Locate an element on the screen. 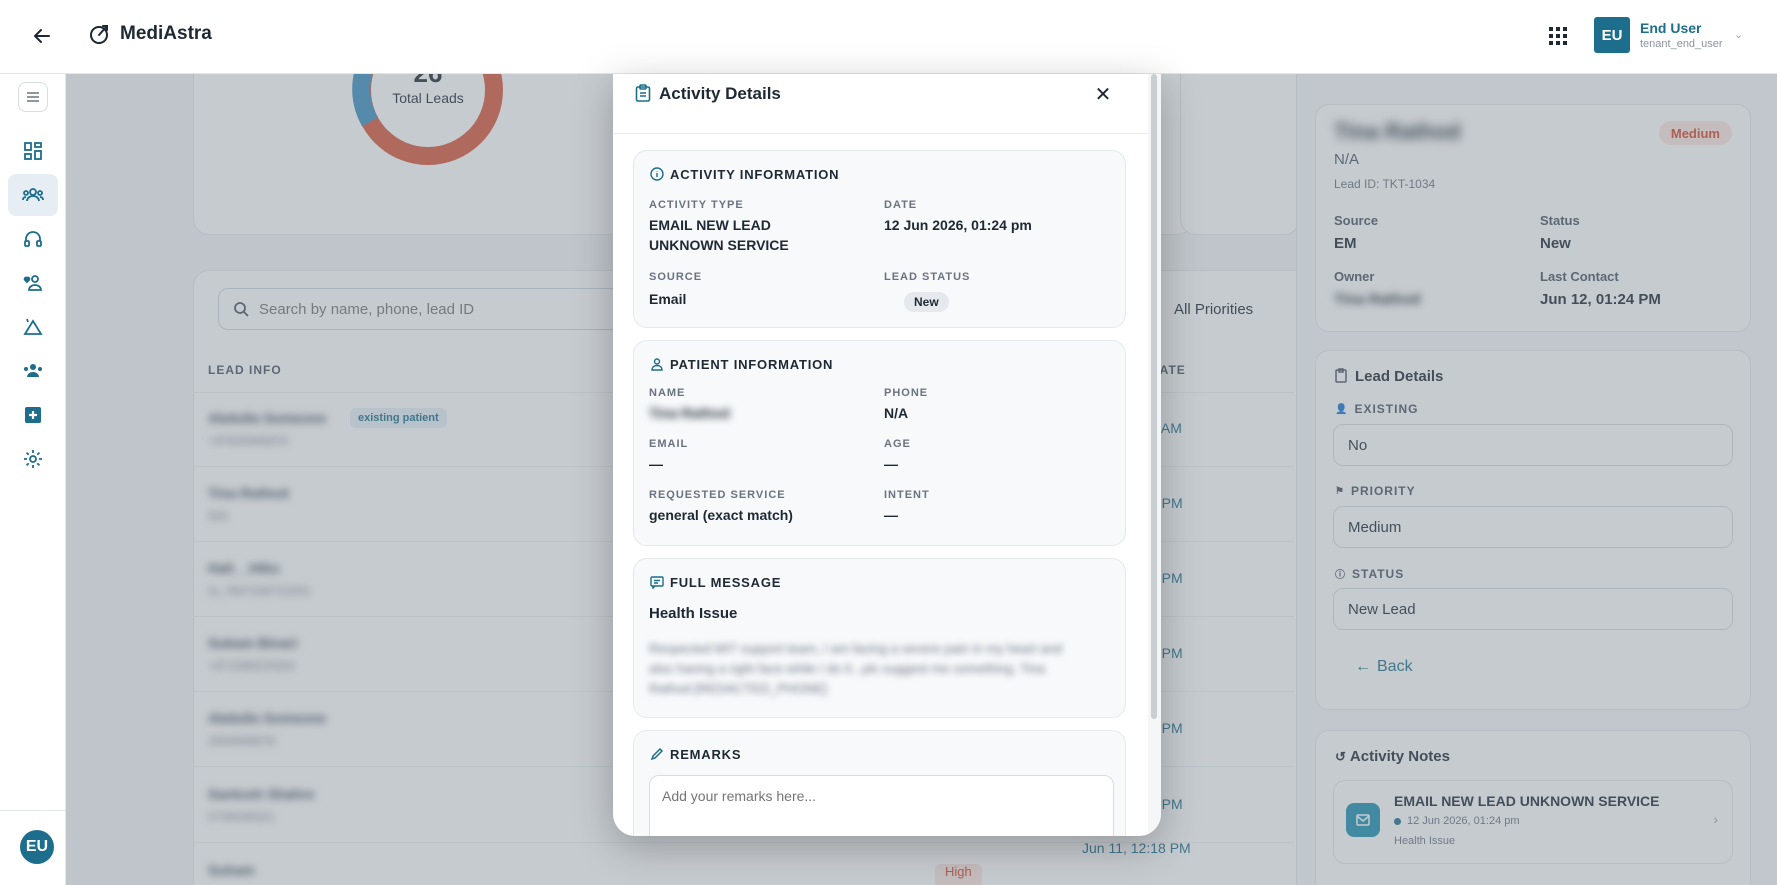 This screenshot has width=1777, height=885. sidebar-item-medical is located at coordinates (33, 415).